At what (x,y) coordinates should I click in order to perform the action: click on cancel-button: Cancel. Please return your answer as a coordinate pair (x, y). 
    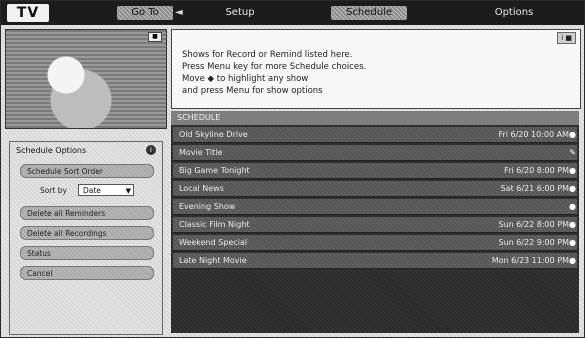
    Looking at the image, I should click on (87, 273).